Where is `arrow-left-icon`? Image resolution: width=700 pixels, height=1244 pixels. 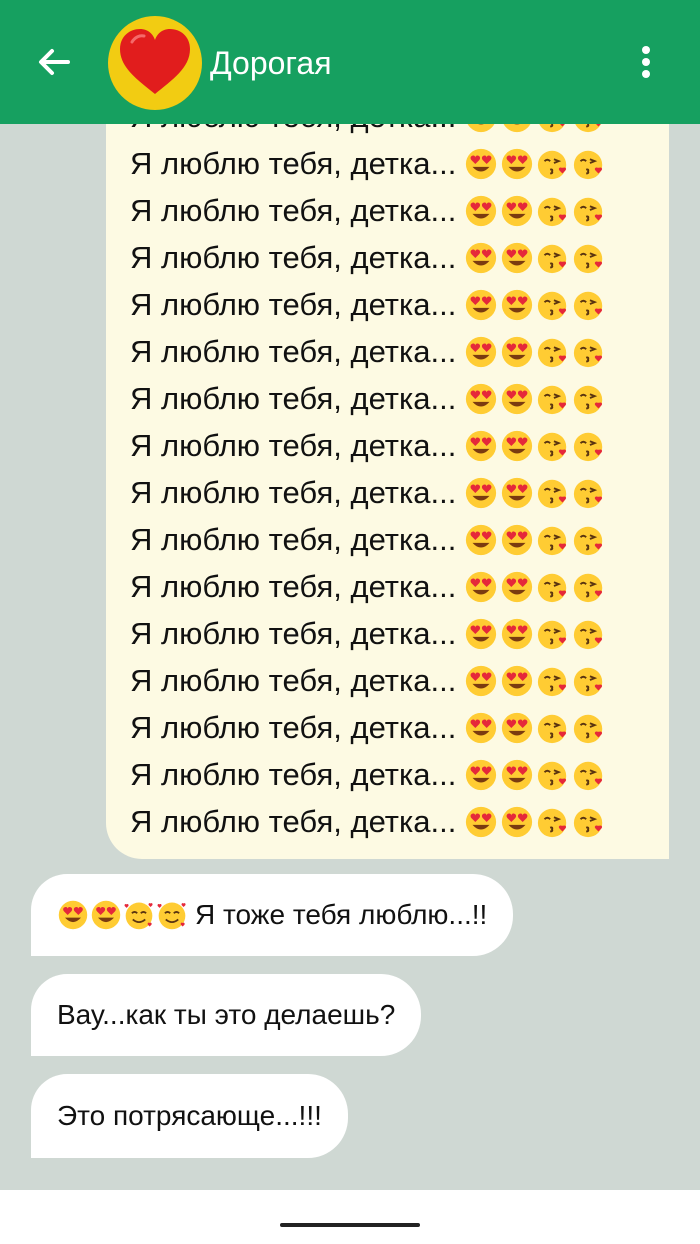 arrow-left-icon is located at coordinates (54, 62).